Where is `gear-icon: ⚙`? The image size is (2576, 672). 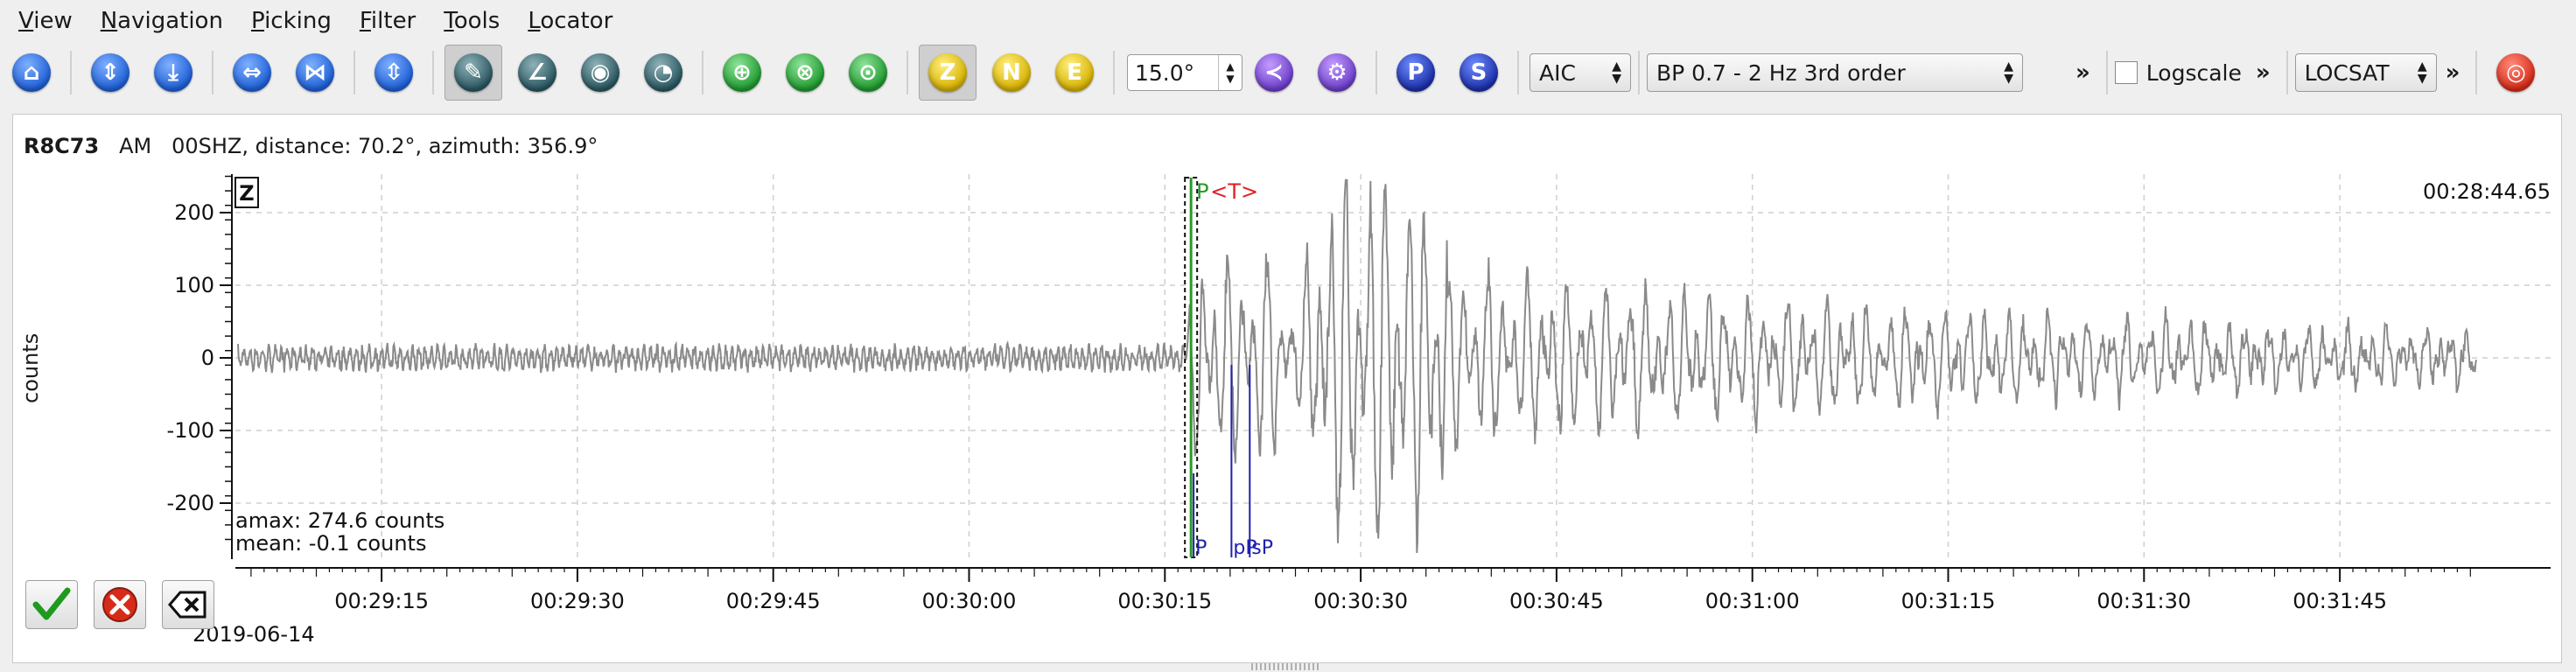 gear-icon: ⚙ is located at coordinates (1337, 72).